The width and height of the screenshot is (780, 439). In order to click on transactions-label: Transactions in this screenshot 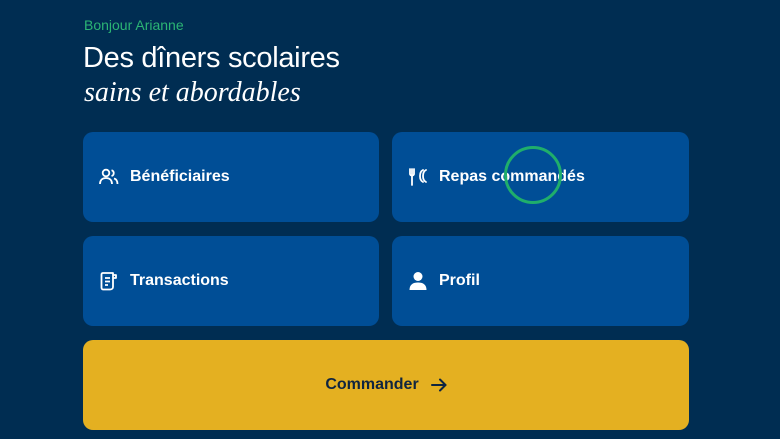, I will do `click(179, 280)`.